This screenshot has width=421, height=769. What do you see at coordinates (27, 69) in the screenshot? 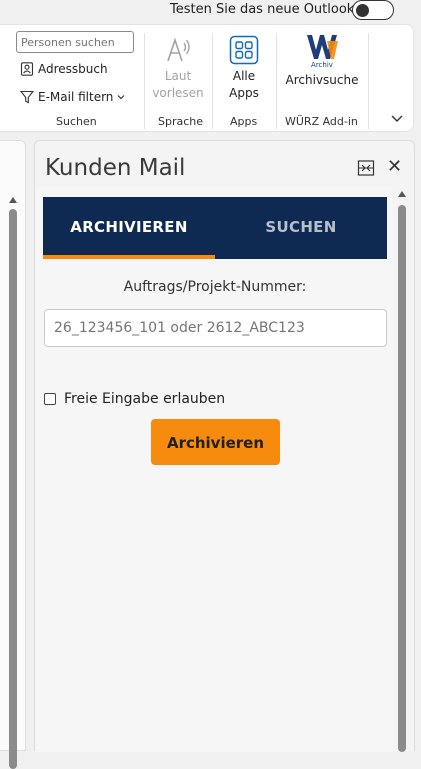
I see `address-book-icon` at bounding box center [27, 69].